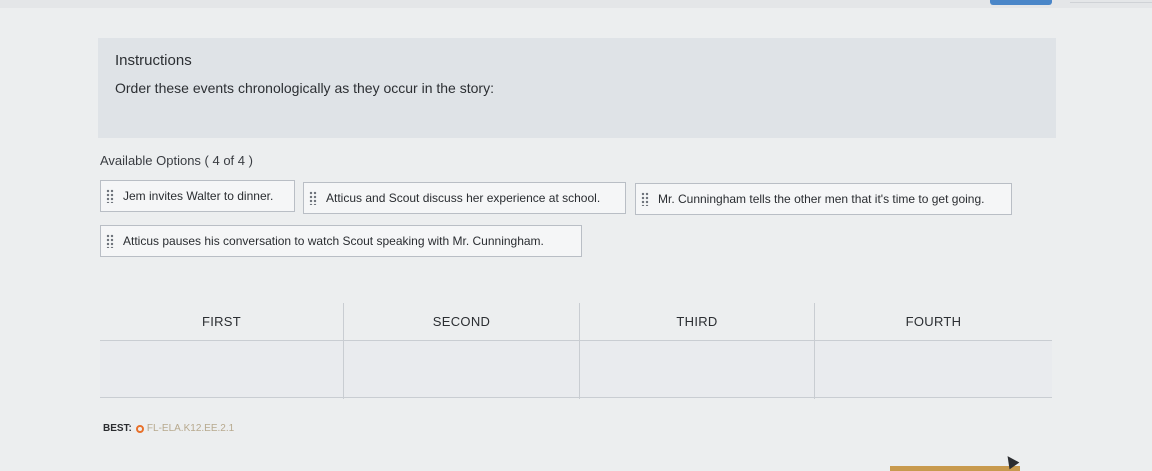  What do you see at coordinates (176, 160) in the screenshot?
I see `available-options-label: Available Options ( 4 of 4 )` at bounding box center [176, 160].